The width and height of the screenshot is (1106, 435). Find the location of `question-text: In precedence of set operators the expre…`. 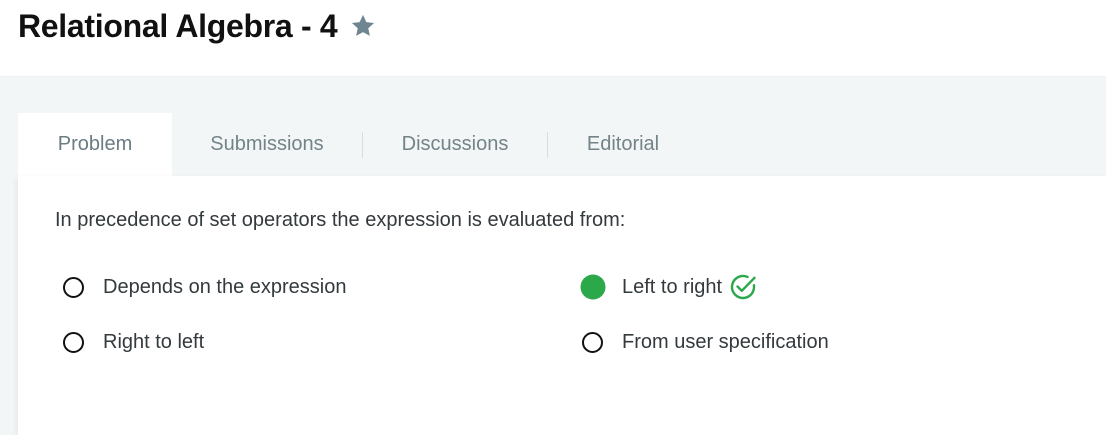

question-text: In precedence of set operators the expre… is located at coordinates (340, 220).